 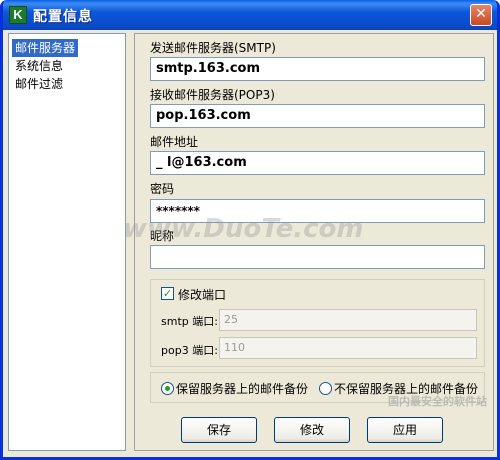 What do you see at coordinates (213, 48) in the screenshot?
I see `smtp-label: 发送邮件服务器(SMTP)` at bounding box center [213, 48].